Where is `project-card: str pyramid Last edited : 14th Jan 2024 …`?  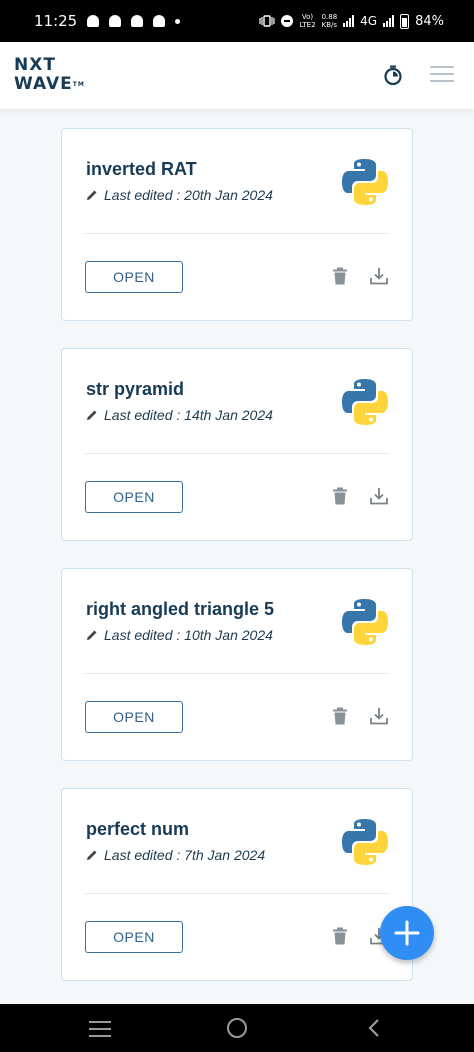
project-card: str pyramid Last edited : 14th Jan 2024 … is located at coordinates (237, 444).